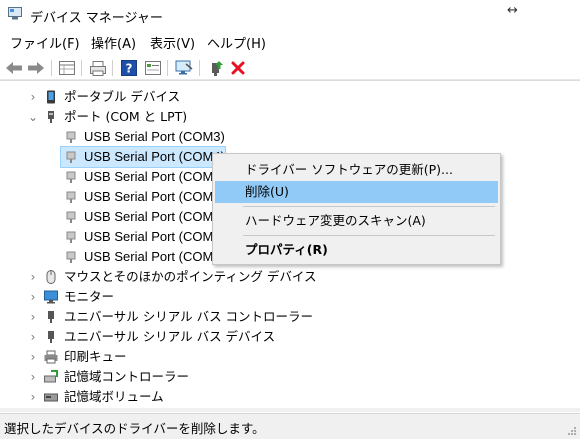 Image resolution: width=580 pixels, height=439 pixels. What do you see at coordinates (286, 249) in the screenshot?
I see `menu-item-label: プロパティ(R)` at bounding box center [286, 249].